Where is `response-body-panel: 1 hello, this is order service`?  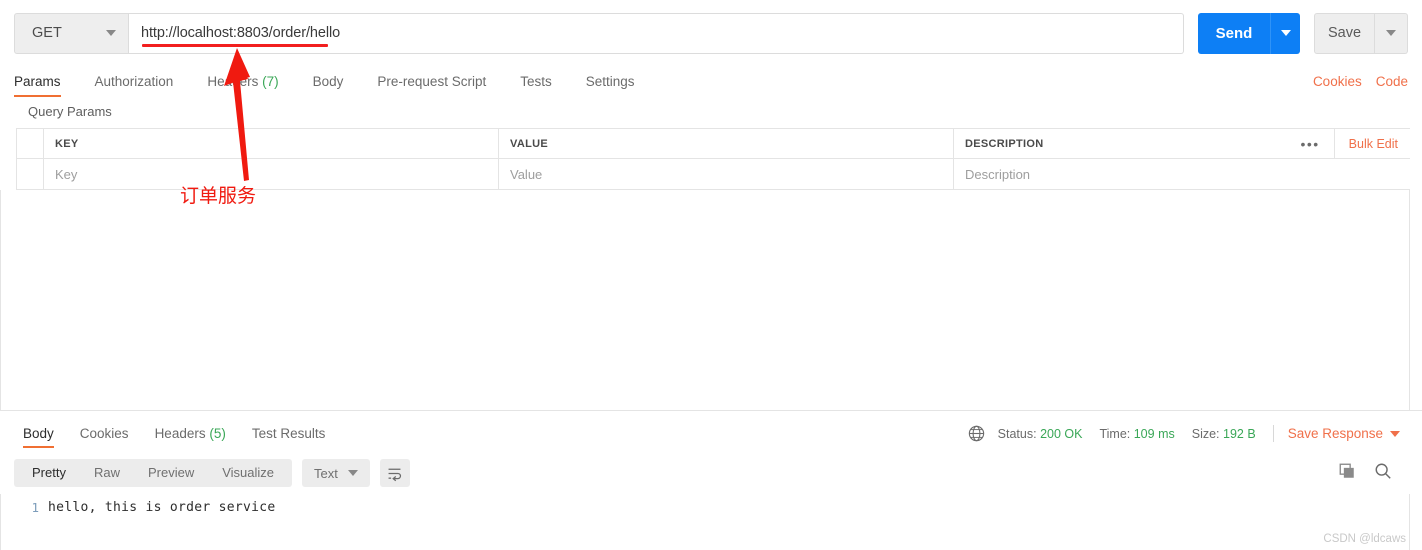
response-body-panel: 1 hello, this is order service is located at coordinates (711, 522).